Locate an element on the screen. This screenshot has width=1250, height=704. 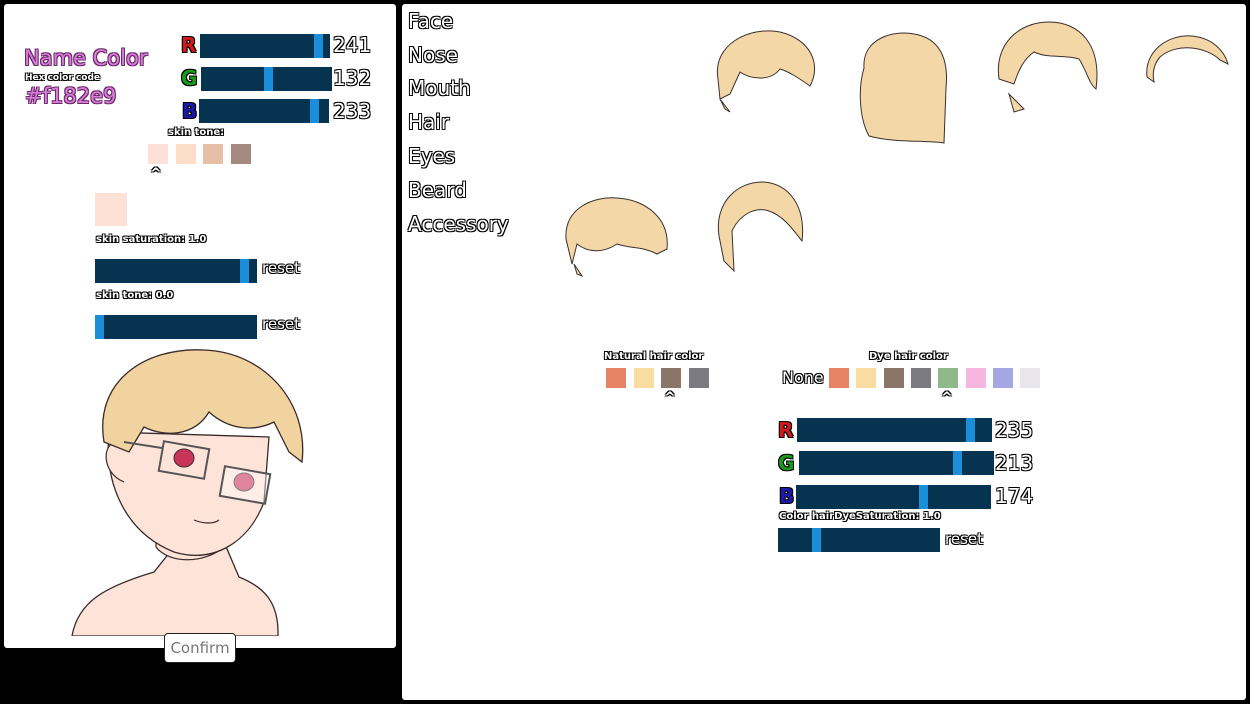
hair-dye-saturation-slider is located at coordinates (859, 540).